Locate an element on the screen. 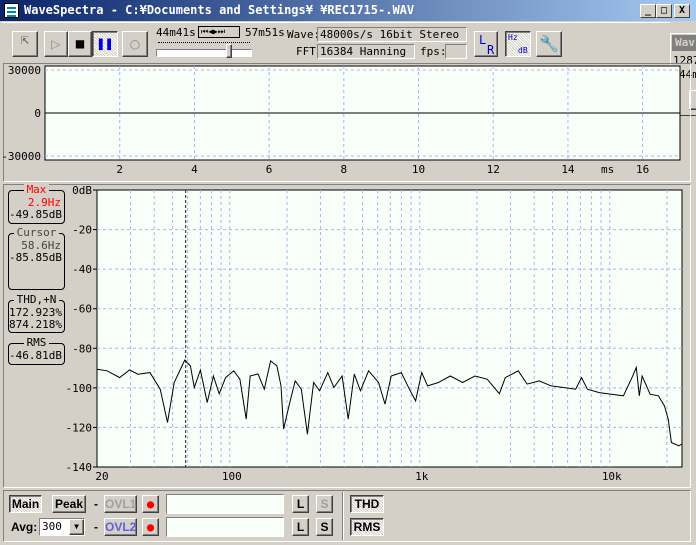 Image resolution: width=696 pixels, height=545 pixels. waveform-x-tick: 8 is located at coordinates (344, 169).